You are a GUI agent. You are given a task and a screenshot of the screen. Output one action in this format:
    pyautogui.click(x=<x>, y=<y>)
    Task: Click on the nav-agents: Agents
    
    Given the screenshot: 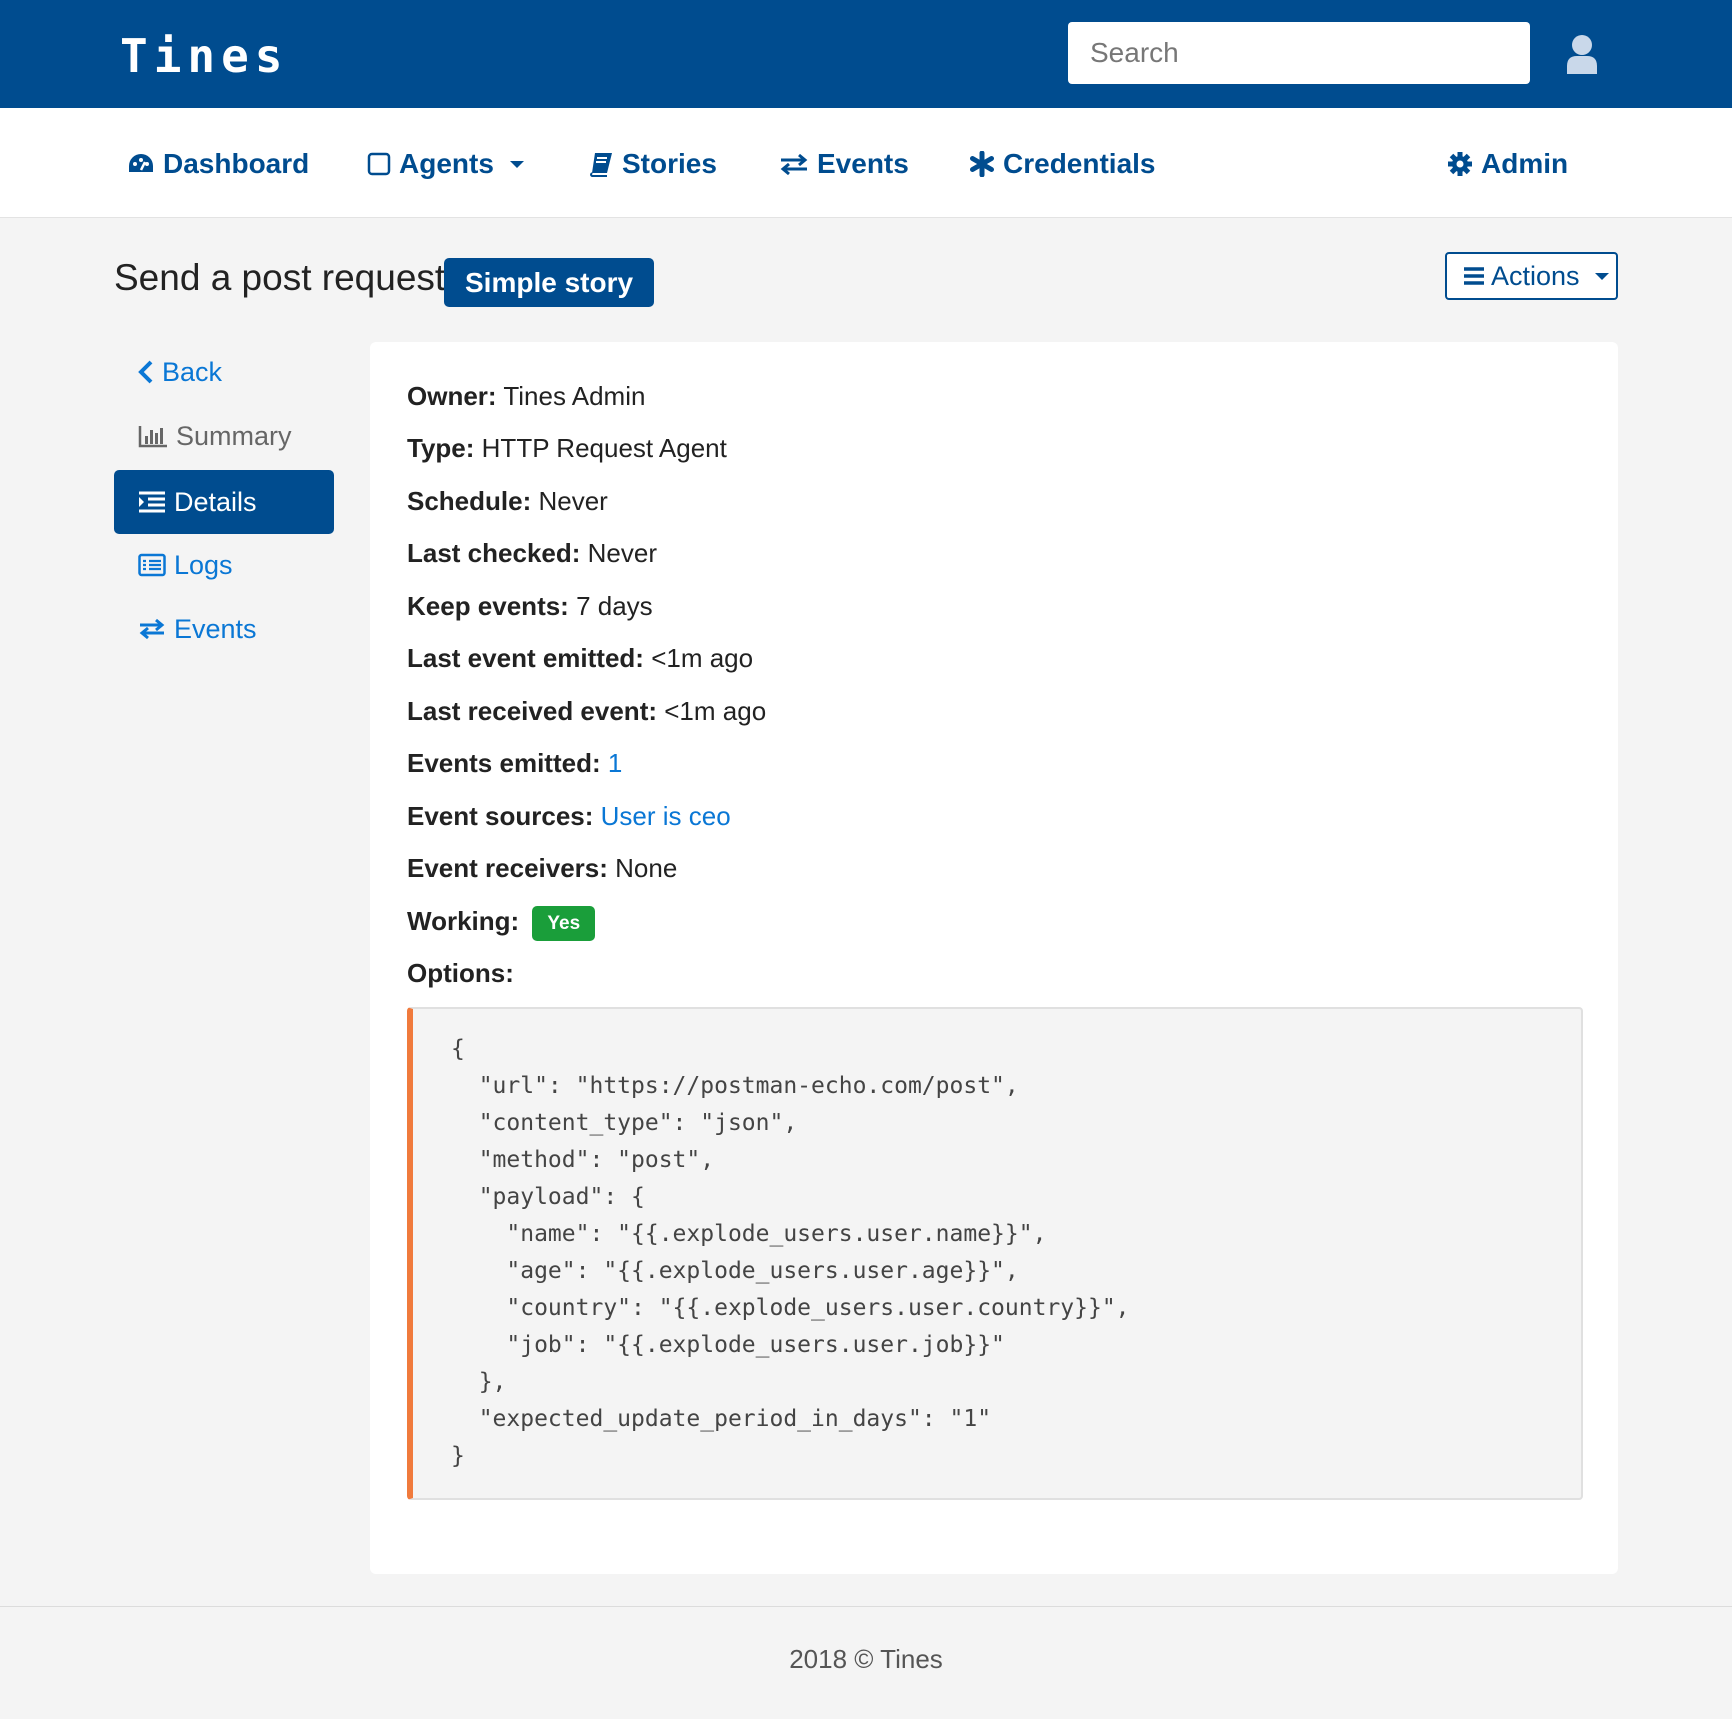 What is the action you would take?
    pyautogui.click(x=450, y=164)
    